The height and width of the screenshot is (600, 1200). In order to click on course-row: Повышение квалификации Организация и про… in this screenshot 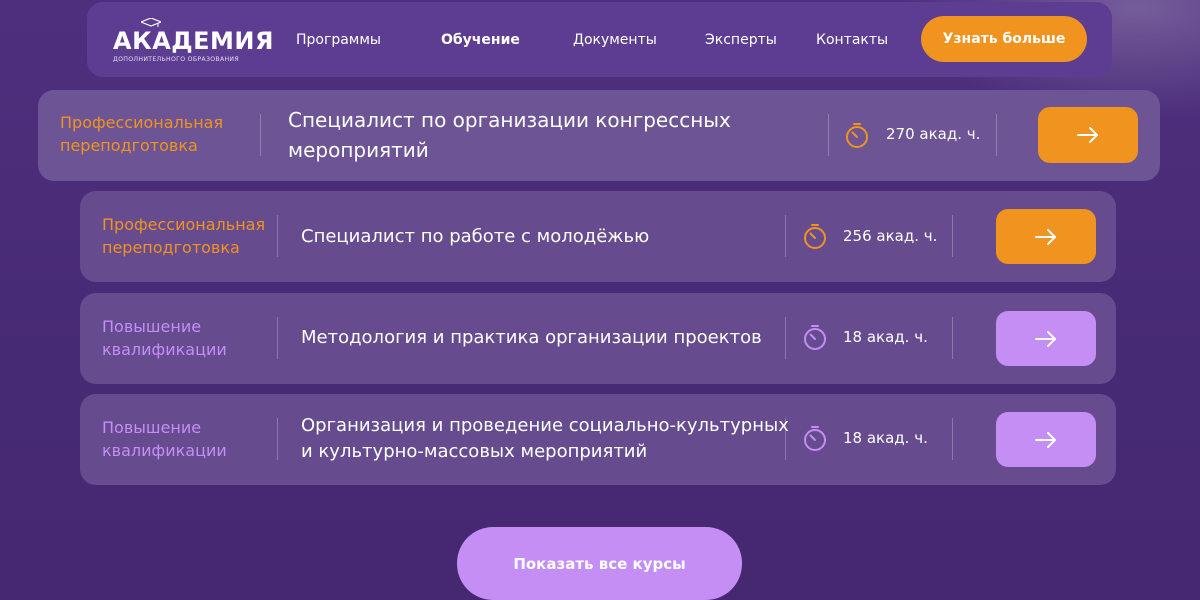, I will do `click(598, 439)`.